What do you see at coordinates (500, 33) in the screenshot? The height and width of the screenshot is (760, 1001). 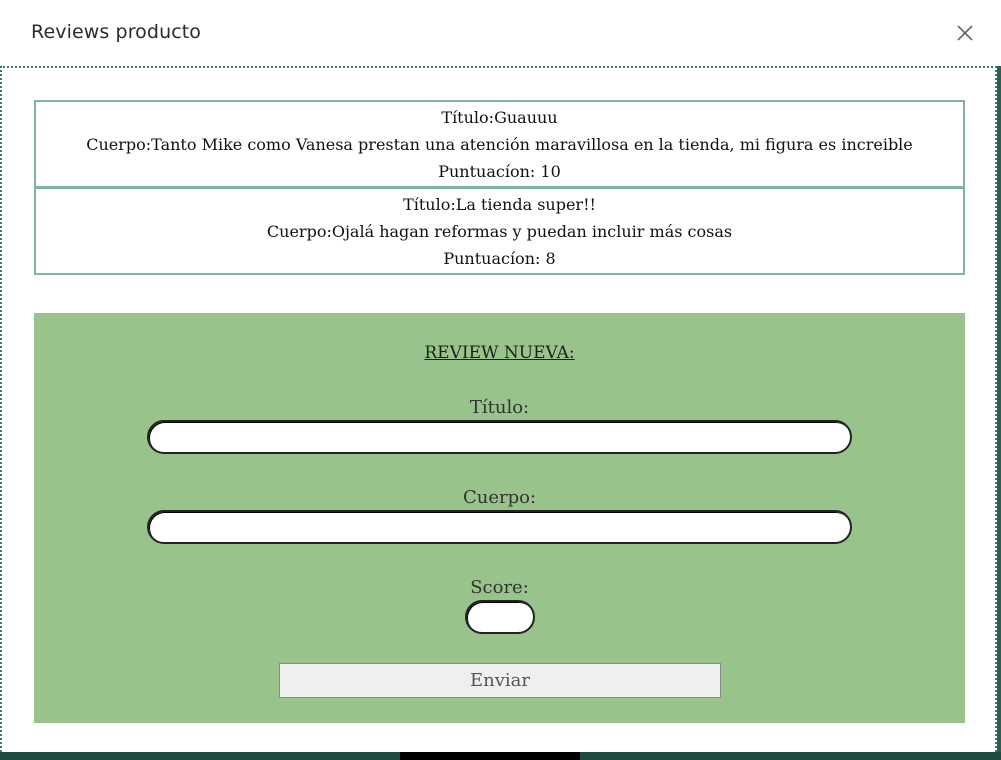 I see `dialog-titlebar: Reviews producto` at bounding box center [500, 33].